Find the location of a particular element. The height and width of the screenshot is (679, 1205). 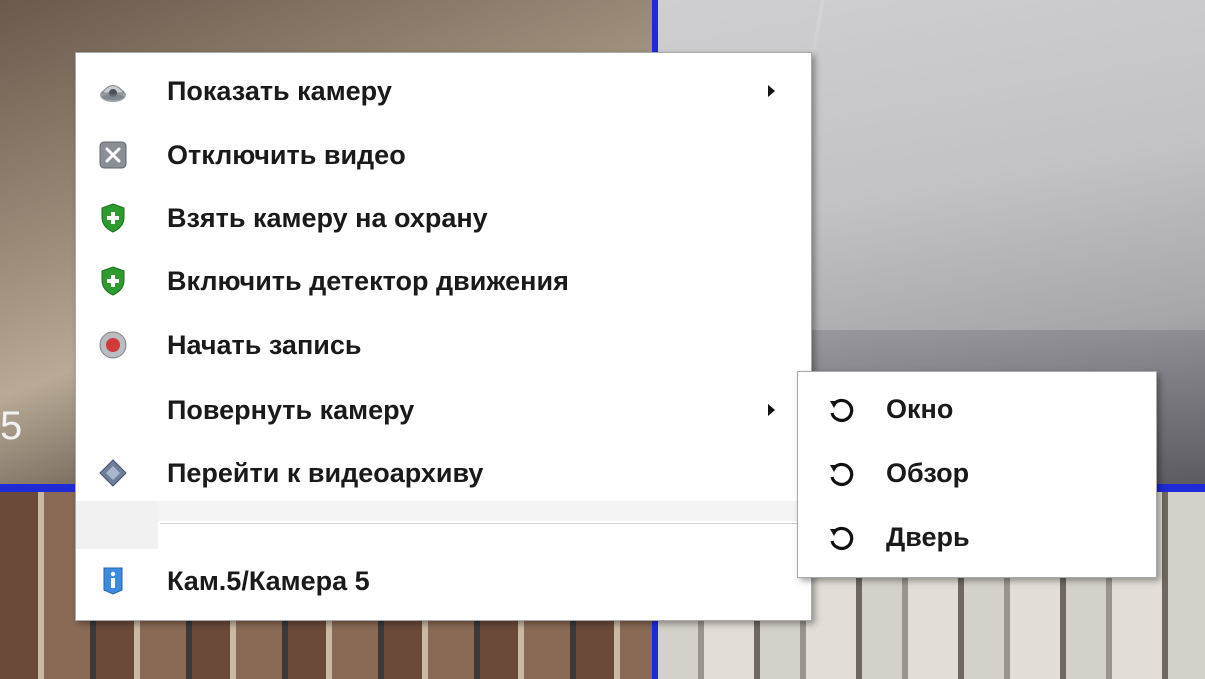

menu-separator is located at coordinates (443, 525).